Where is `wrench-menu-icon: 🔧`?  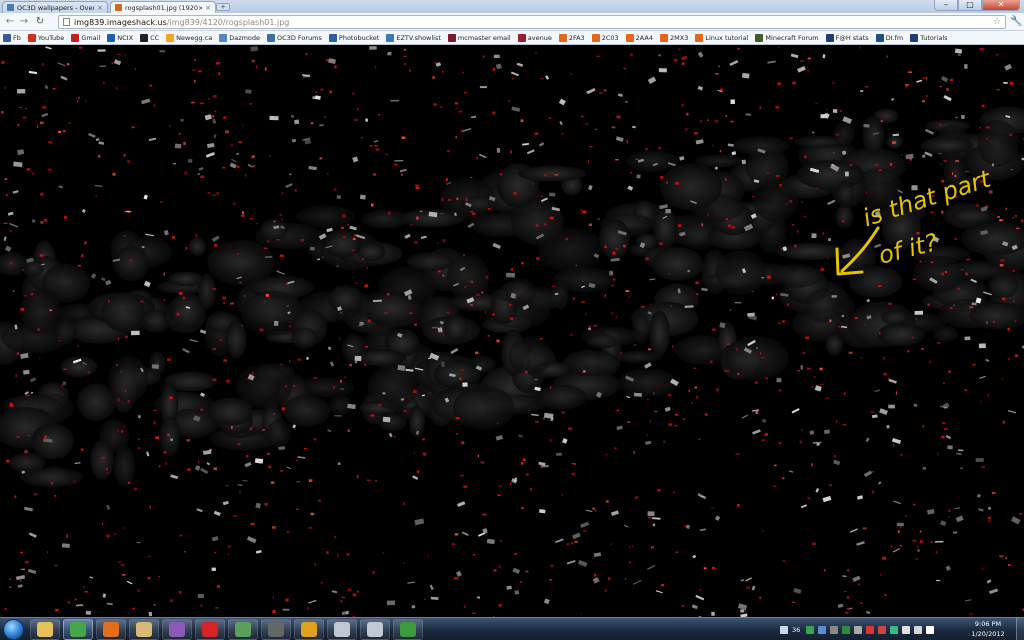
wrench-menu-icon: 🔧 is located at coordinates (1016, 21).